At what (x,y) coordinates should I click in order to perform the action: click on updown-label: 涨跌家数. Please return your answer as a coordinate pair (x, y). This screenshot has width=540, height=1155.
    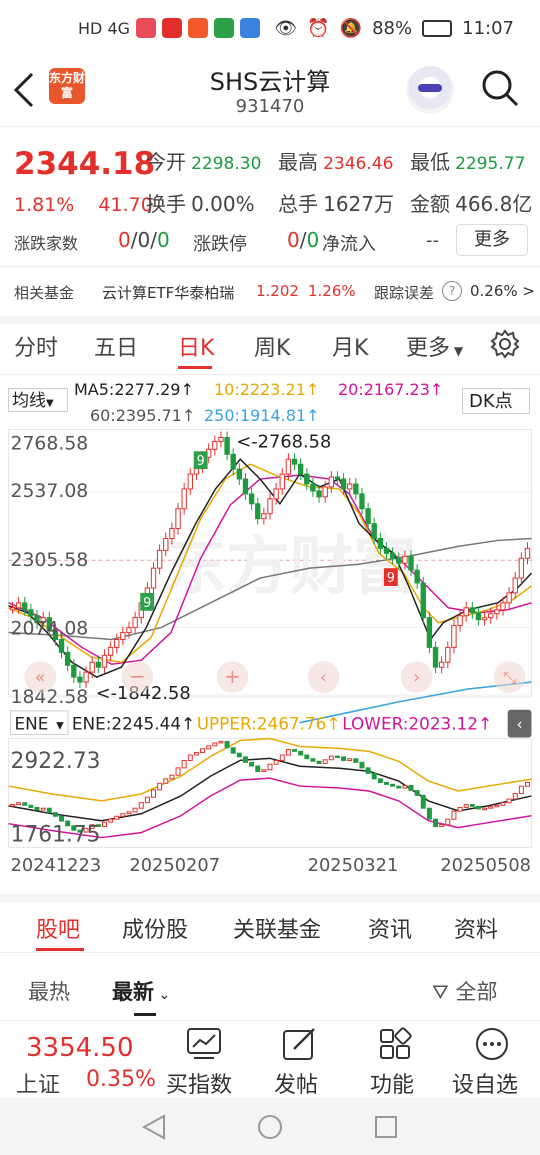
    Looking at the image, I should click on (46, 243).